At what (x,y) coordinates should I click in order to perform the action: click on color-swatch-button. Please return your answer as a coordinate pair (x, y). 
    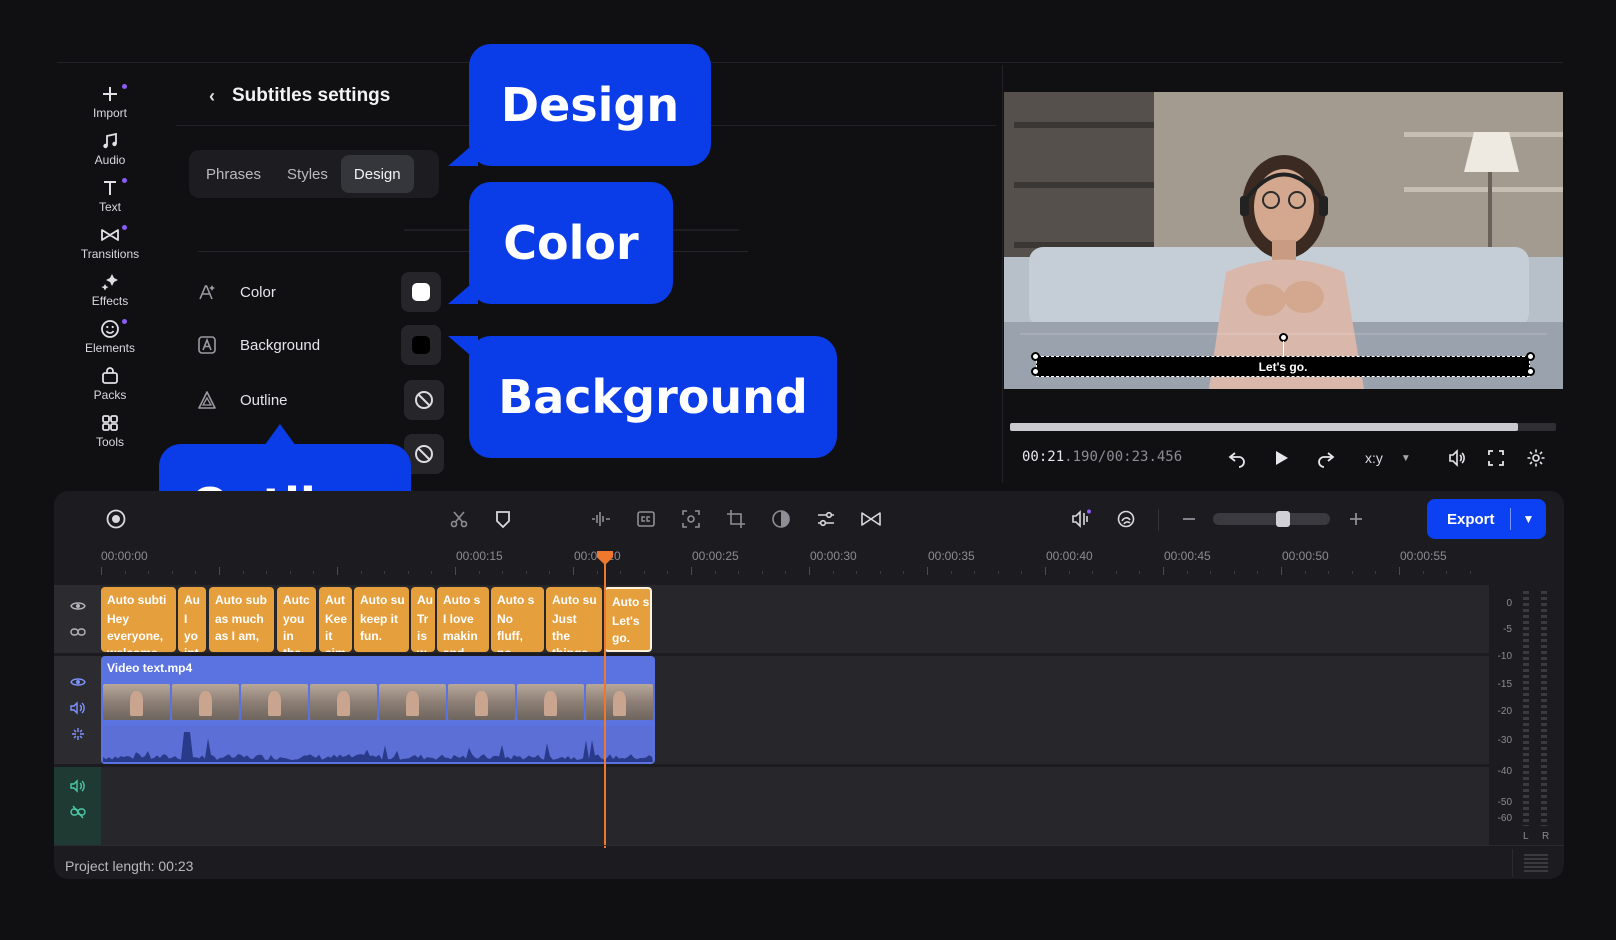
    Looking at the image, I should click on (421, 292).